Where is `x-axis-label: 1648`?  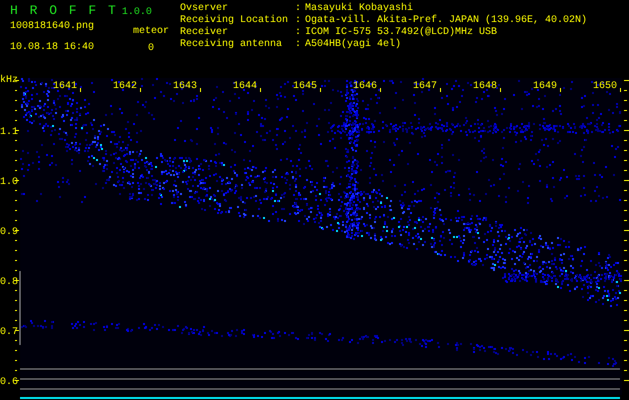
x-axis-label: 1648 is located at coordinates (484, 86).